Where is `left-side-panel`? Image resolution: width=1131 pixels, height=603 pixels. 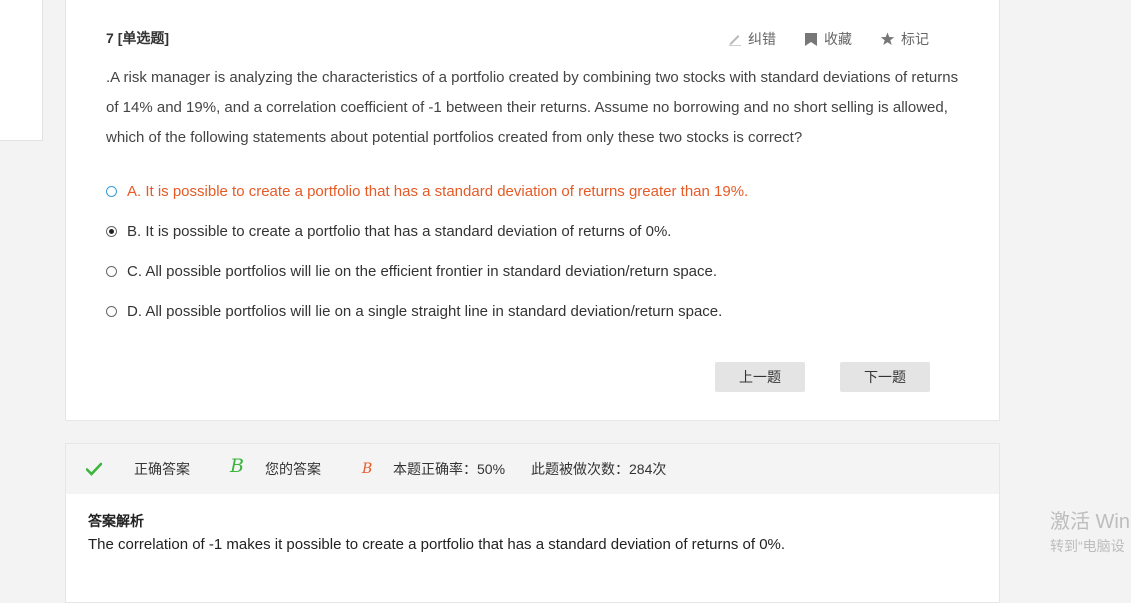 left-side-panel is located at coordinates (21, 70).